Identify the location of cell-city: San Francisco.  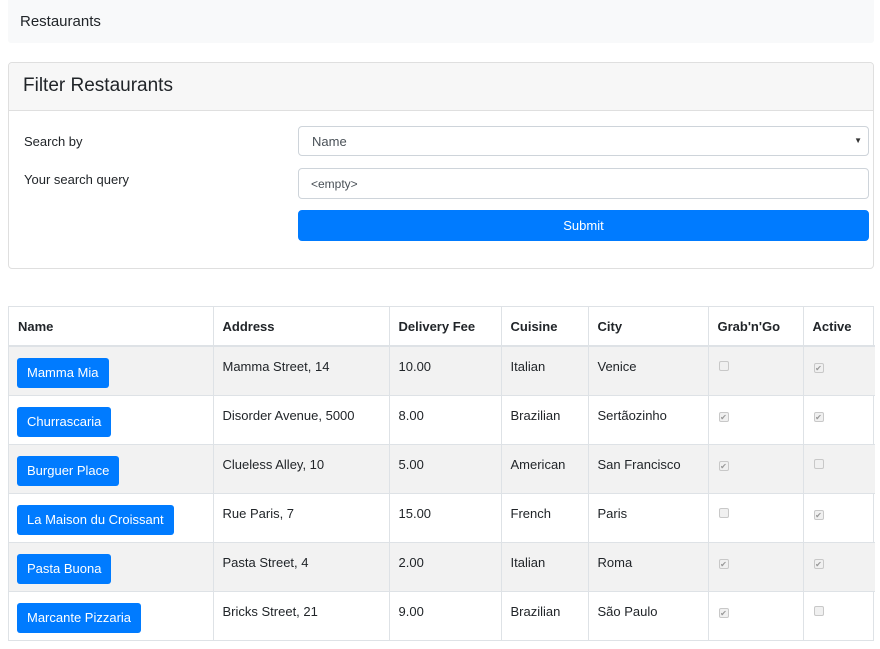
(647, 468).